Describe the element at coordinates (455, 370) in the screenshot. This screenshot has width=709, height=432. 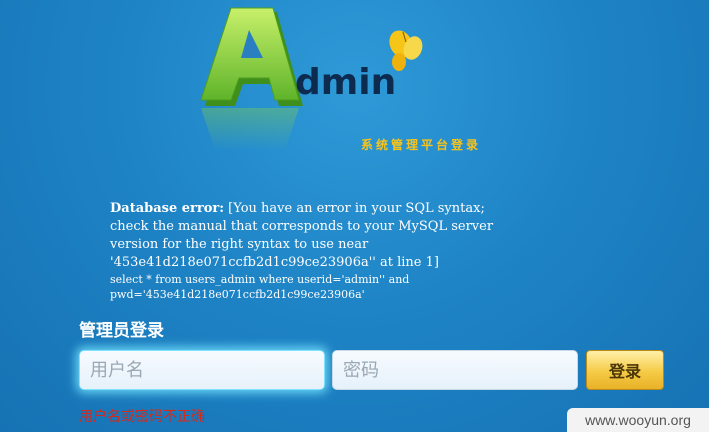
I see `password-input` at that location.